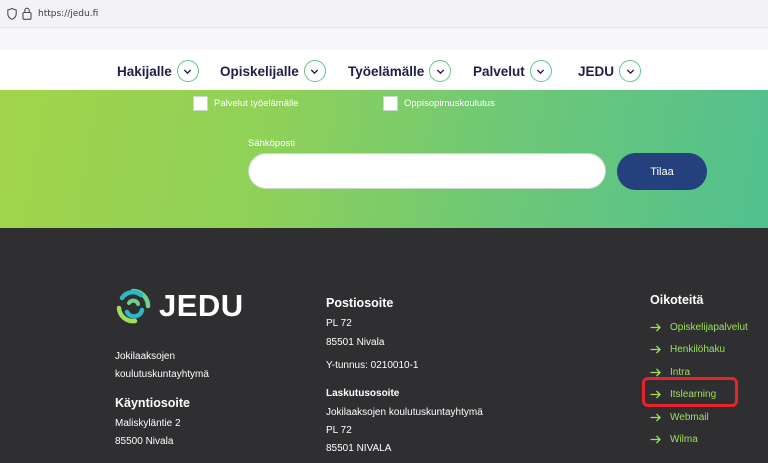 Image resolution: width=768 pixels, height=463 pixels. I want to click on email-input, so click(427, 171).